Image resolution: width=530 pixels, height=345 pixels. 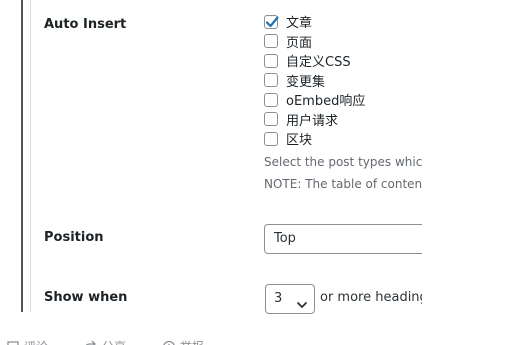 I want to click on chevron-down-icon, so click(x=302, y=308).